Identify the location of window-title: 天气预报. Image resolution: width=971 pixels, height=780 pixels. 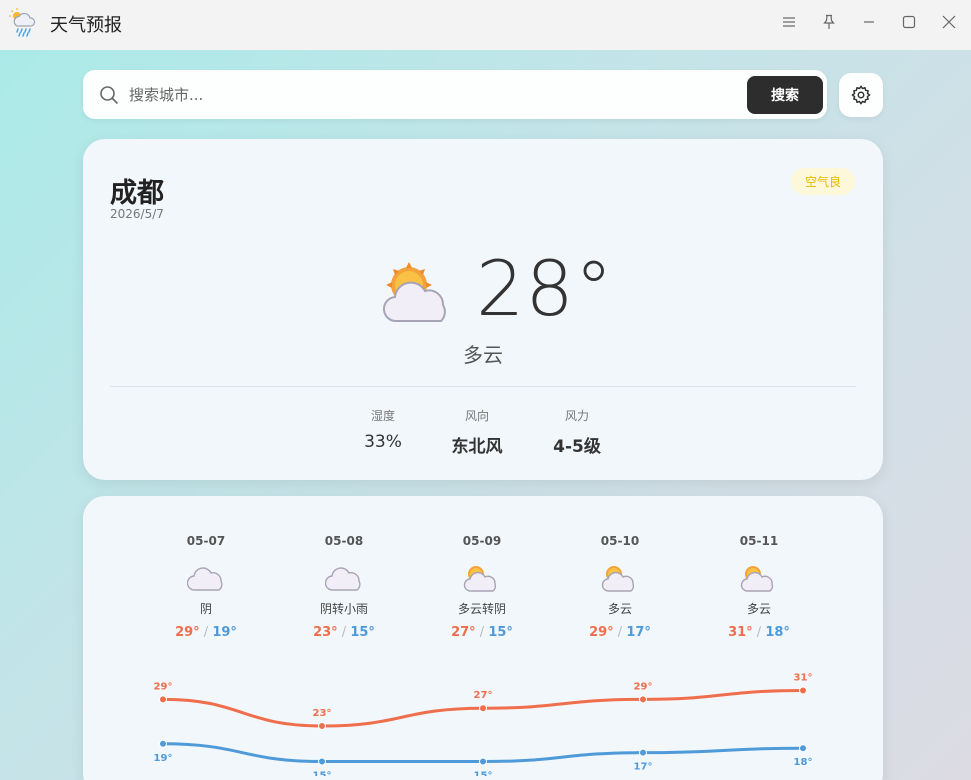
(86, 25).